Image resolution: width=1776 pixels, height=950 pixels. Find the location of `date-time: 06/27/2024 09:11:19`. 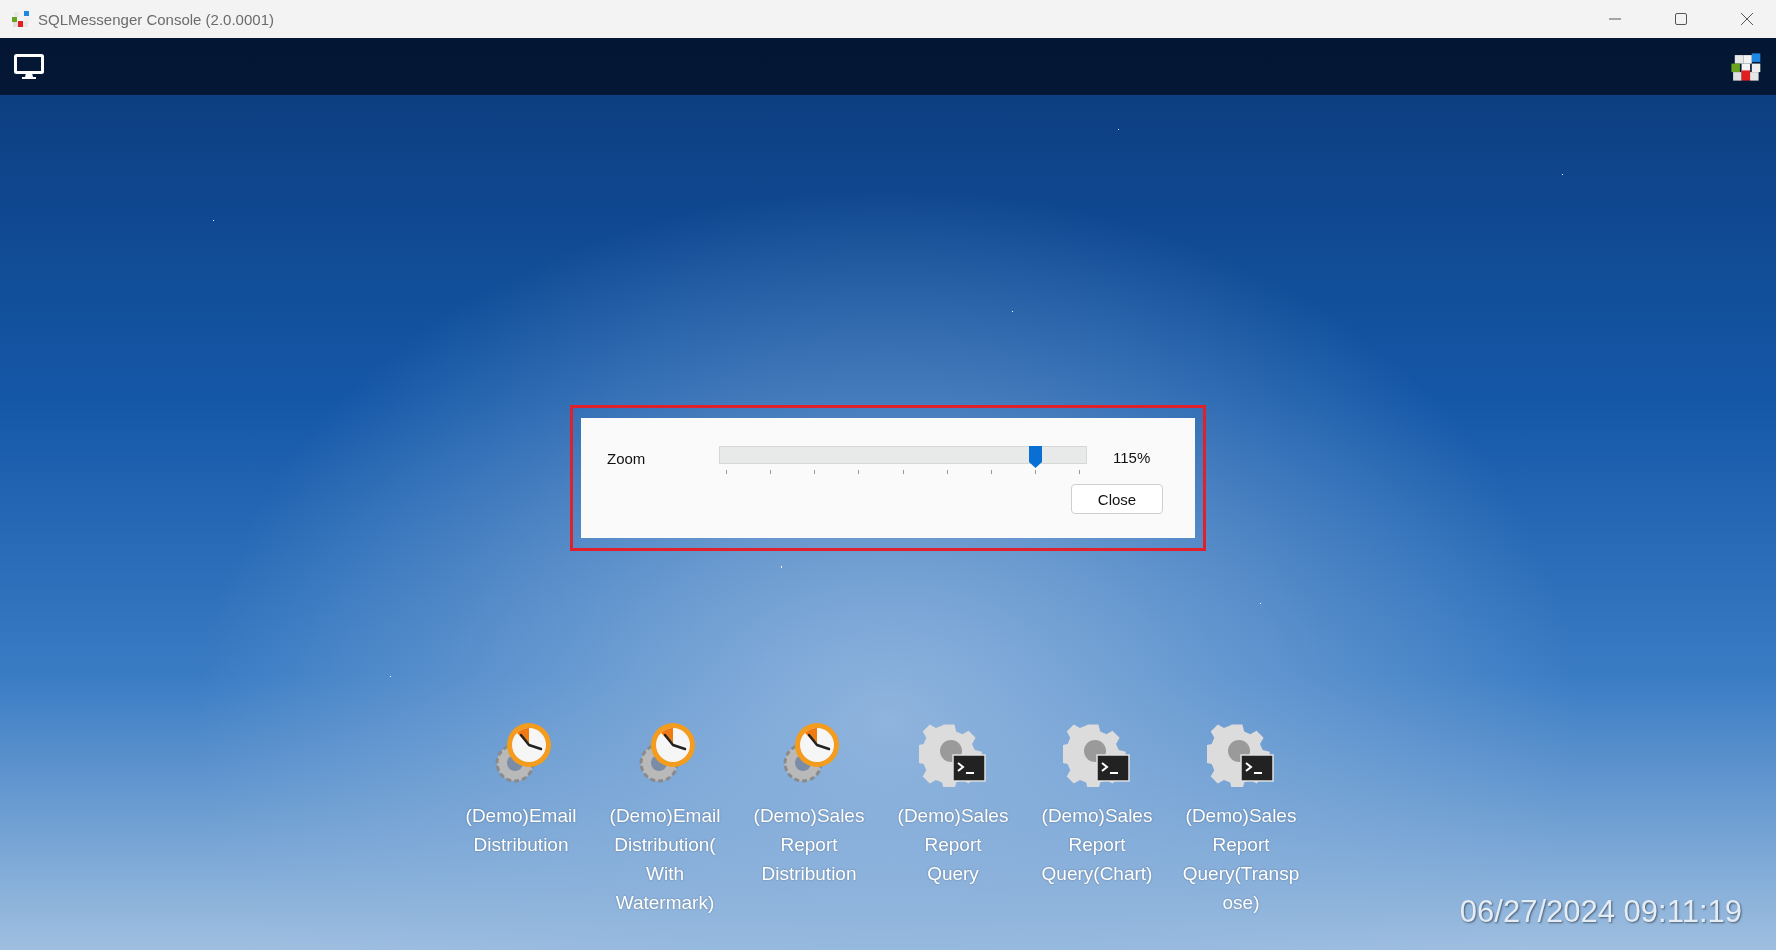

date-time: 06/27/2024 09:11:19 is located at coordinates (1600, 912).